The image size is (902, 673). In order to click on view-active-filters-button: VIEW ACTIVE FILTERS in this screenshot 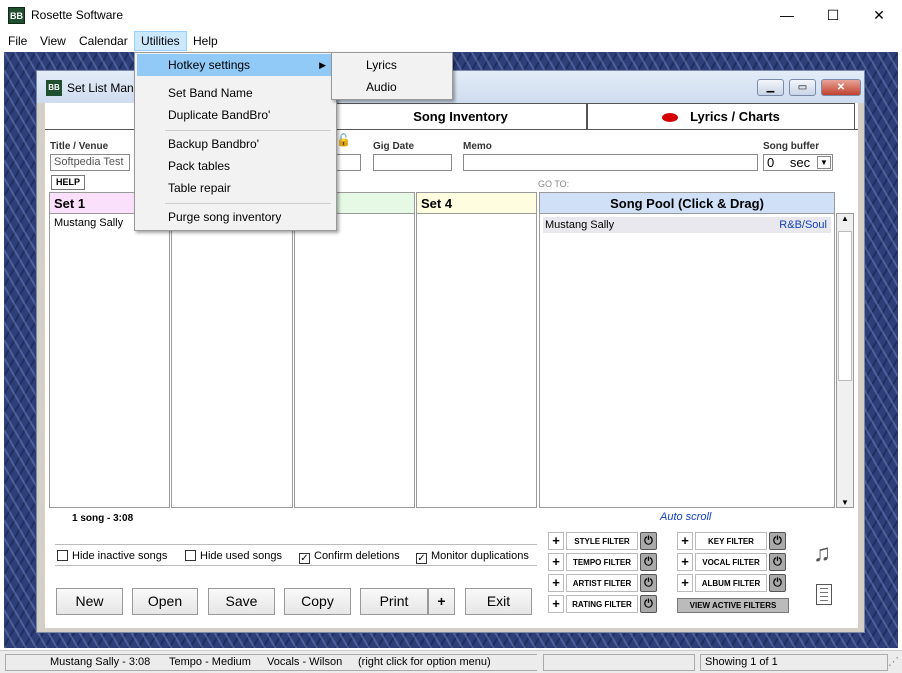, I will do `click(733, 605)`.